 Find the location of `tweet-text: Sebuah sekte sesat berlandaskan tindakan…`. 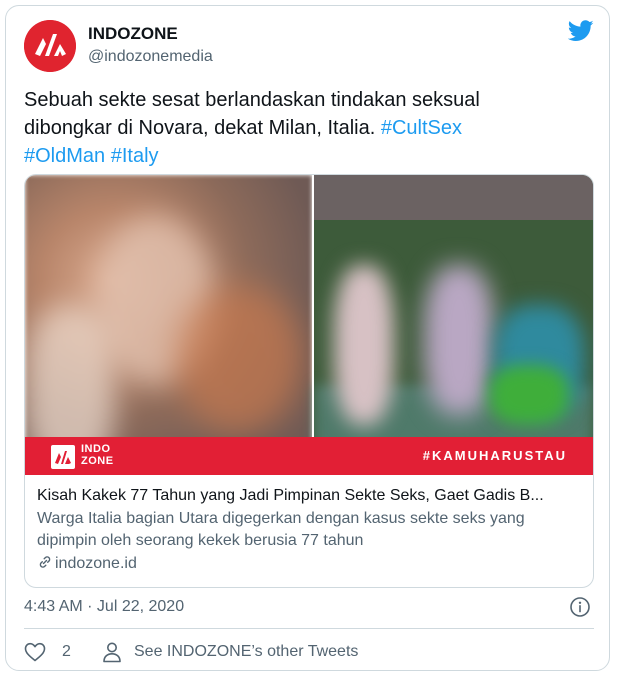

tweet-text: Sebuah sekte sesat berlandaskan tindakan… is located at coordinates (304, 128).